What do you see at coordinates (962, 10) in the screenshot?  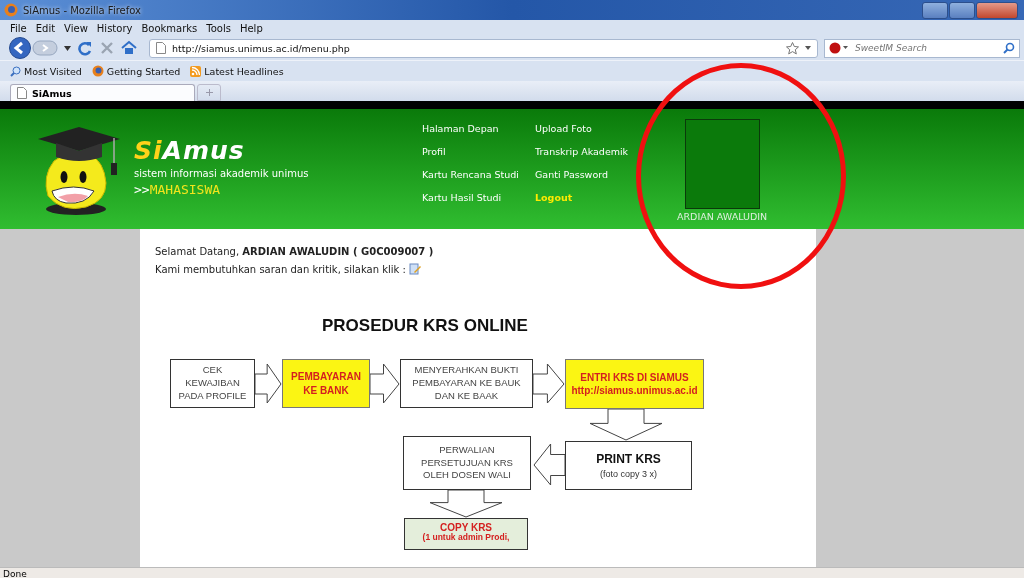 I see `maximize-button` at bounding box center [962, 10].